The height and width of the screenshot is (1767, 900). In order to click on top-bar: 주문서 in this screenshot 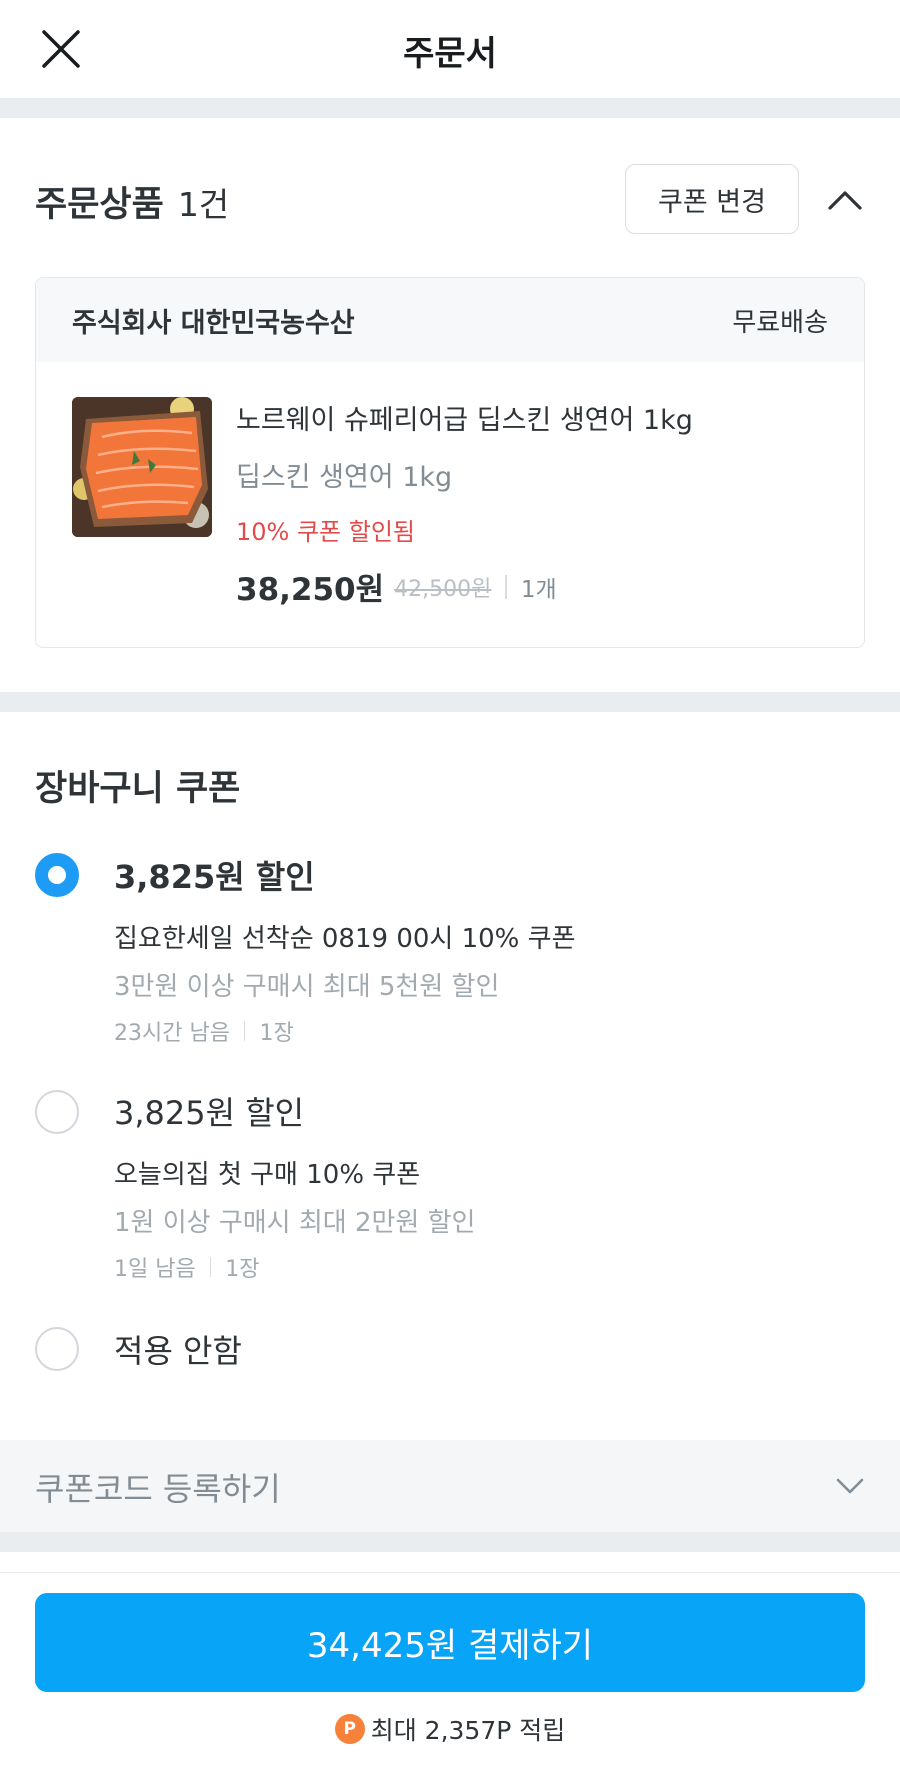, I will do `click(450, 49)`.